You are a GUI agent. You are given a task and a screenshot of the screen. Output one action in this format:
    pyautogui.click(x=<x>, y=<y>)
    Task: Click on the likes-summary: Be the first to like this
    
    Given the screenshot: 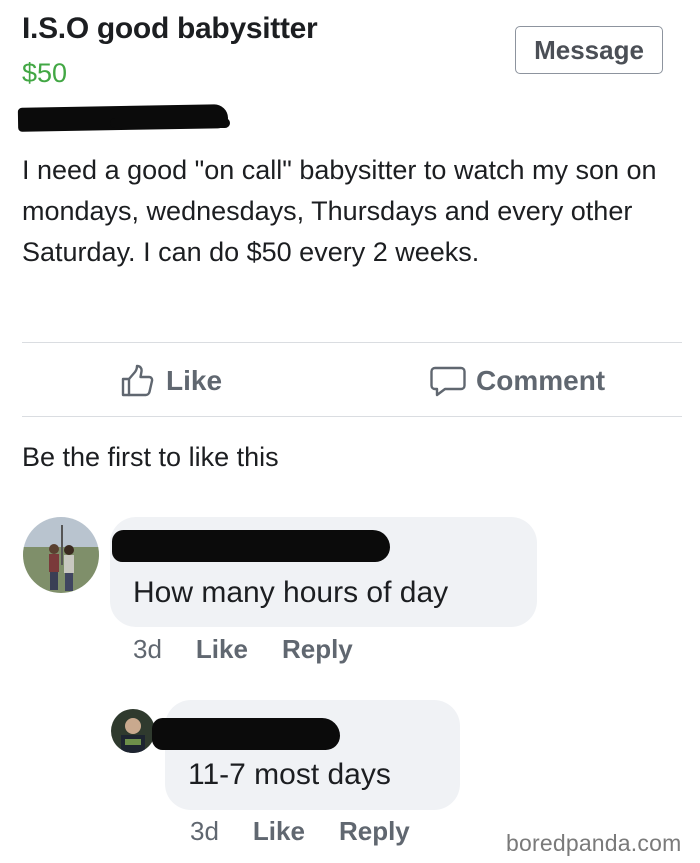 What is the action you would take?
    pyautogui.click(x=150, y=457)
    